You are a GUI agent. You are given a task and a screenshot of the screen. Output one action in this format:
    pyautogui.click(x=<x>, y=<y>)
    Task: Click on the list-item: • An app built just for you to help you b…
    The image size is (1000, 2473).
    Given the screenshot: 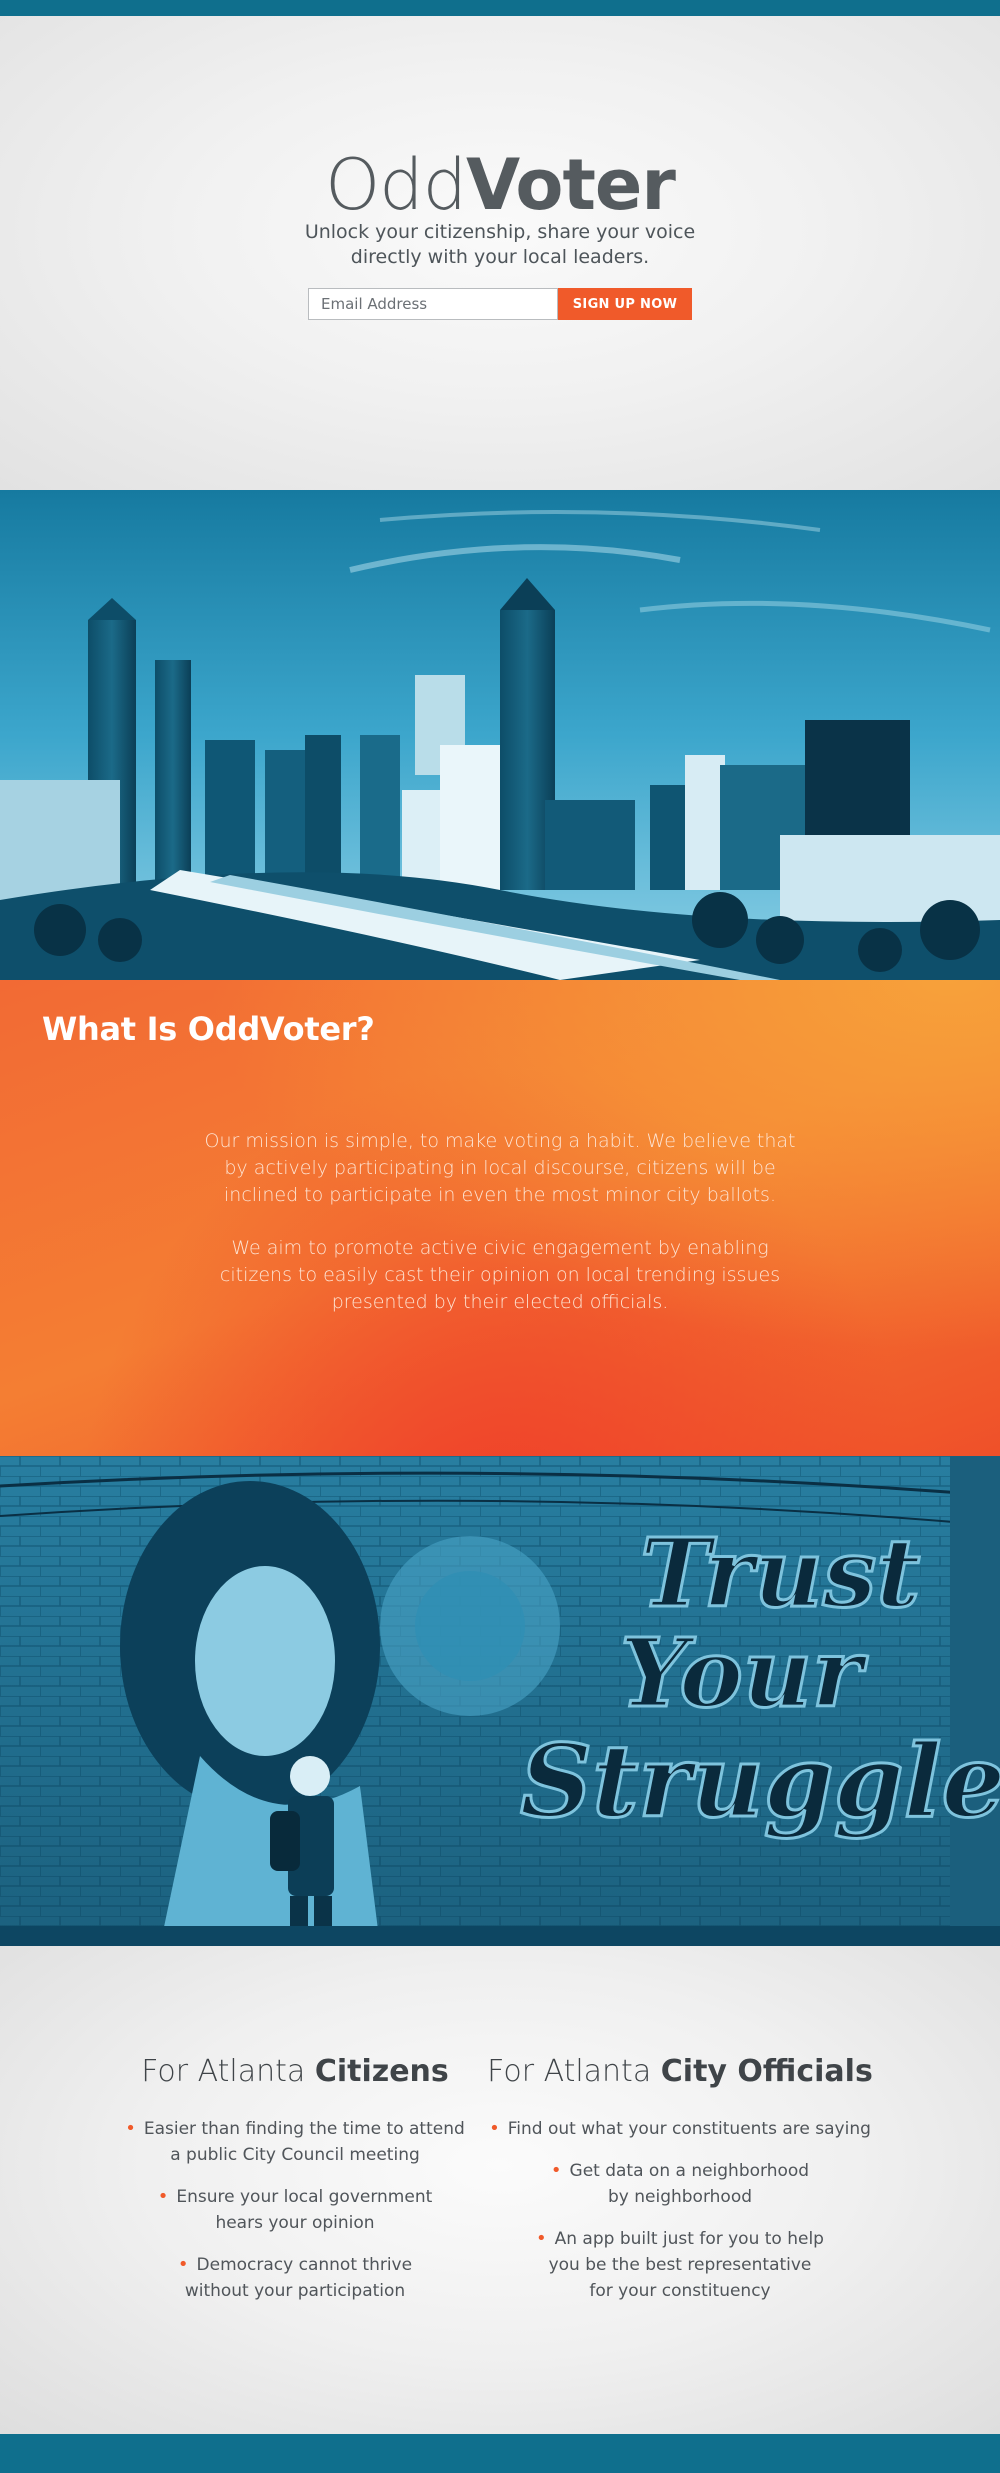 What is the action you would take?
    pyautogui.click(x=680, y=2264)
    